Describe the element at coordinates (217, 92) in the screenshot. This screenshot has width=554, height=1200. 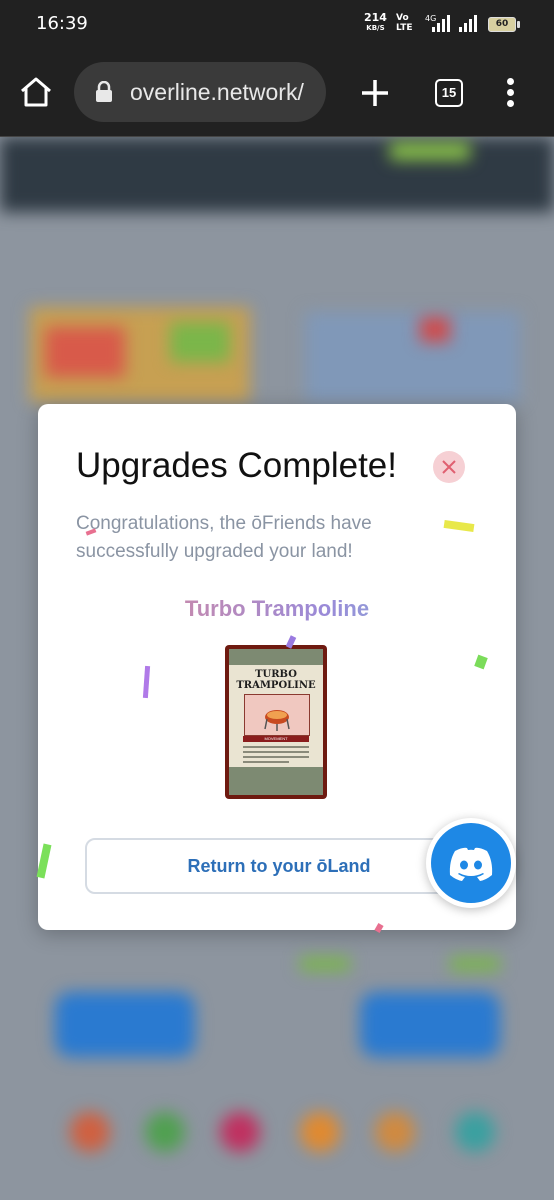
I see `url-text: overline.network/` at that location.